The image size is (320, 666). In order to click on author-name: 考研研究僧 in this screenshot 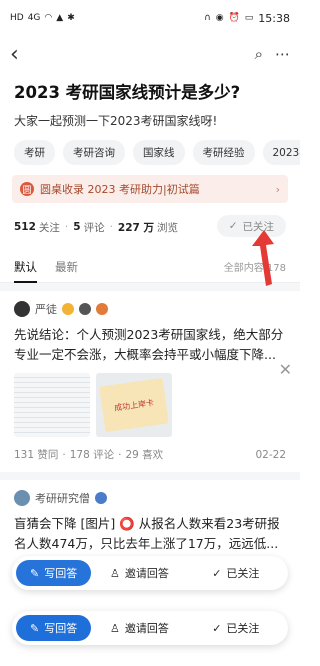, I will do `click(62, 498)`.